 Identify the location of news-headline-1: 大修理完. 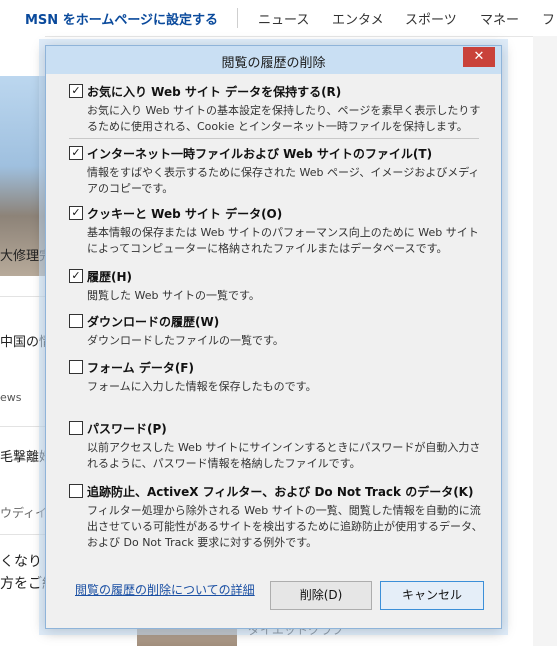
(22, 254).